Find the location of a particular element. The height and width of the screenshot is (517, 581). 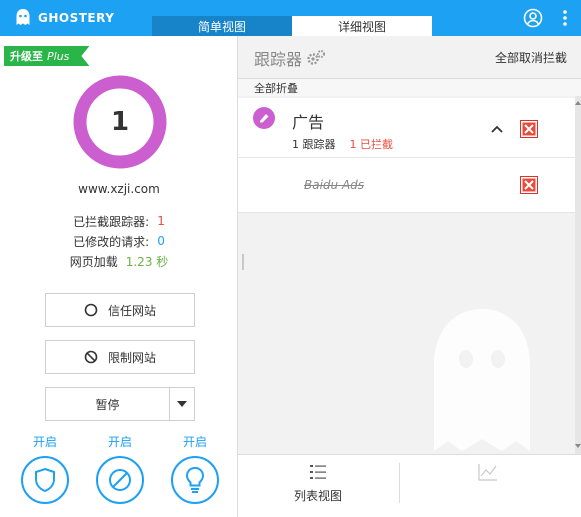

app-header: GHOSTERY 简单视图 详细视图 is located at coordinates (290, 18).